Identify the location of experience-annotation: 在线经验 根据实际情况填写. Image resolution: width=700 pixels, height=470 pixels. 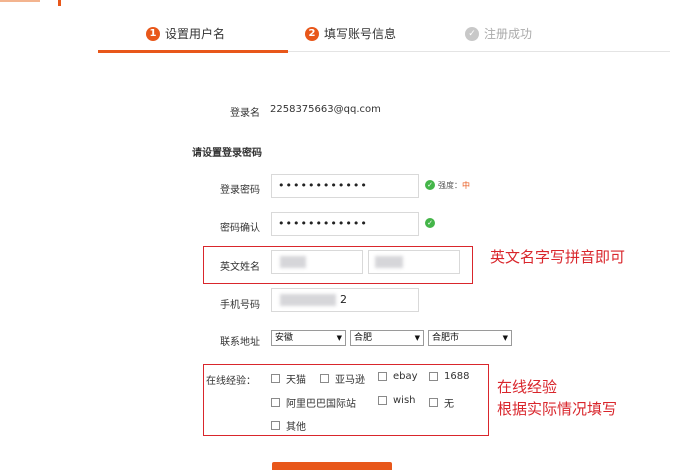
(557, 398).